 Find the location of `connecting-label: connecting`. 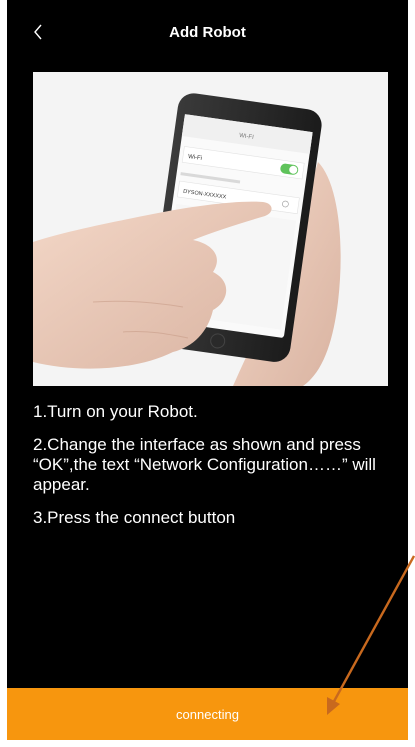

connecting-label: connecting is located at coordinates (207, 714).